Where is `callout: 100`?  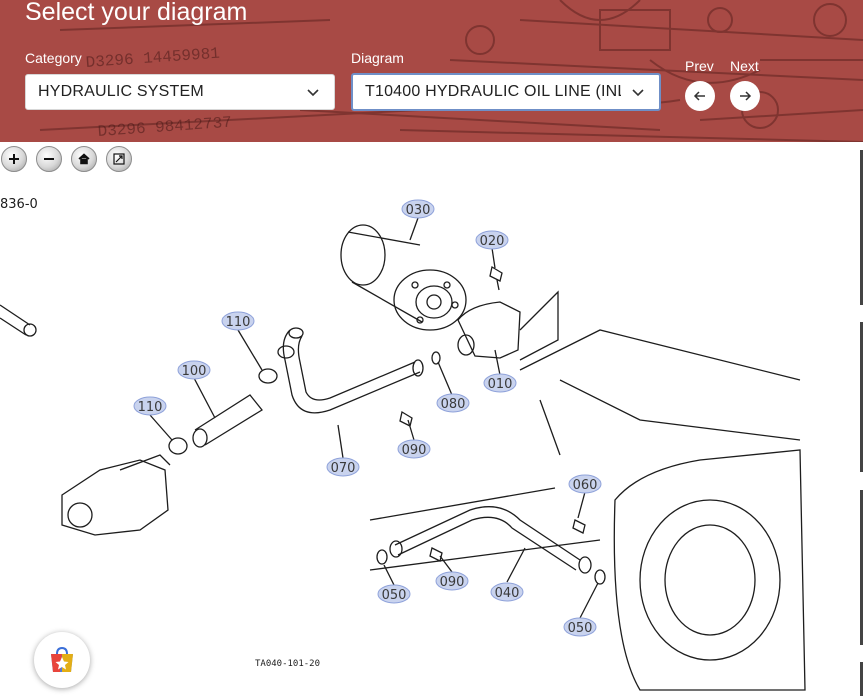 callout: 100 is located at coordinates (194, 370).